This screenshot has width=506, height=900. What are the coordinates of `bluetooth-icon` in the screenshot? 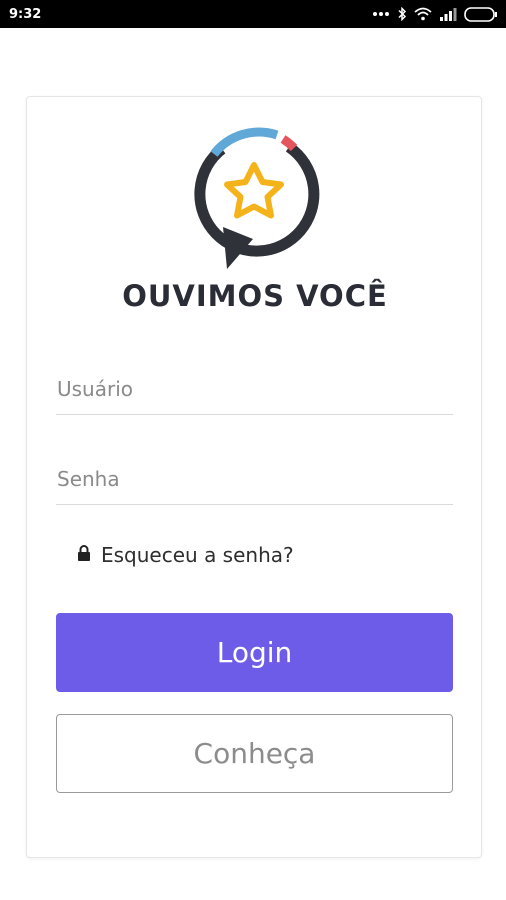 It's located at (402, 14).